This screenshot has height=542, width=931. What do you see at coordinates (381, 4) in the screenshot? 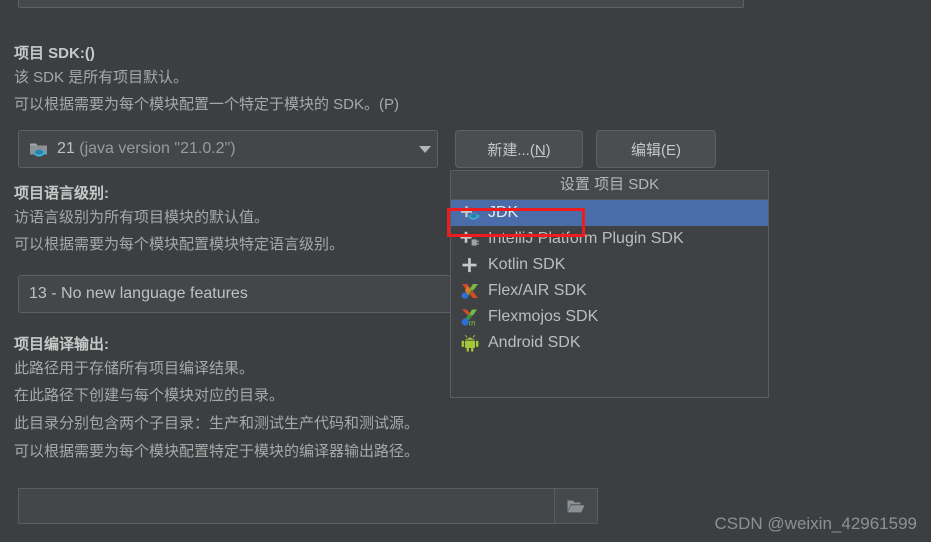
I see `clipped-text-field-above` at bounding box center [381, 4].